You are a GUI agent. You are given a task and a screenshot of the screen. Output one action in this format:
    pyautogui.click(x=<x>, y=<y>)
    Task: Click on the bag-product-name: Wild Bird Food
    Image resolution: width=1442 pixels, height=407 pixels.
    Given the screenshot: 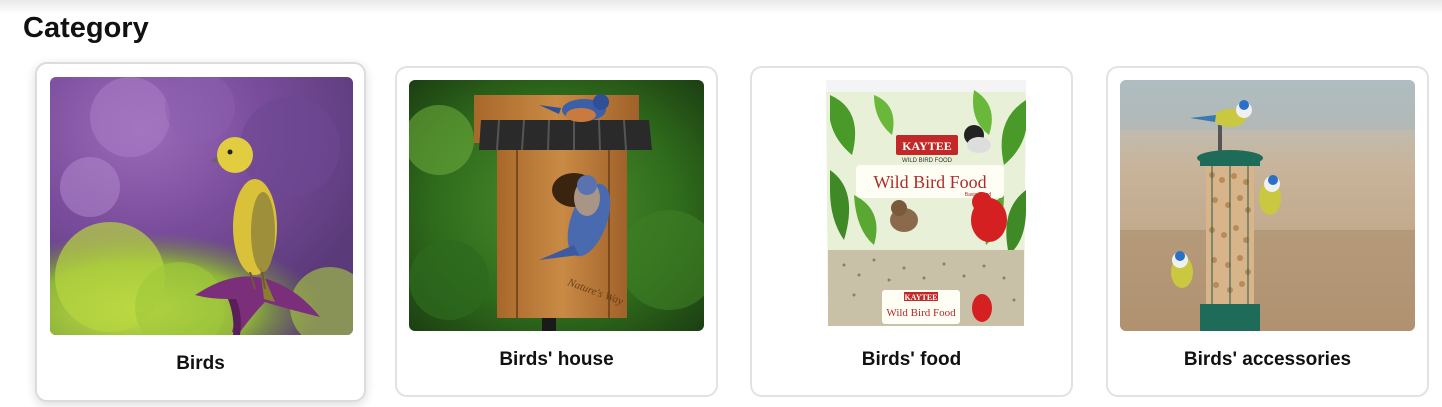 What is the action you would take?
    pyautogui.click(x=929, y=182)
    